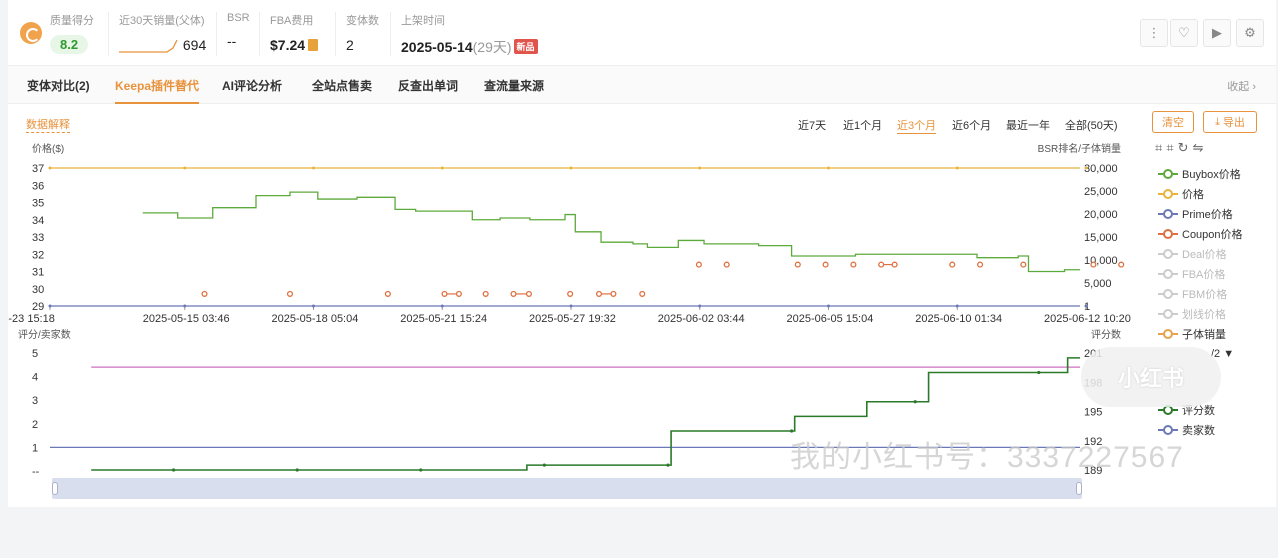 The image size is (1278, 558). What do you see at coordinates (611, 232) in the screenshot?
I see `series-line-Buybox价格` at bounding box center [611, 232].